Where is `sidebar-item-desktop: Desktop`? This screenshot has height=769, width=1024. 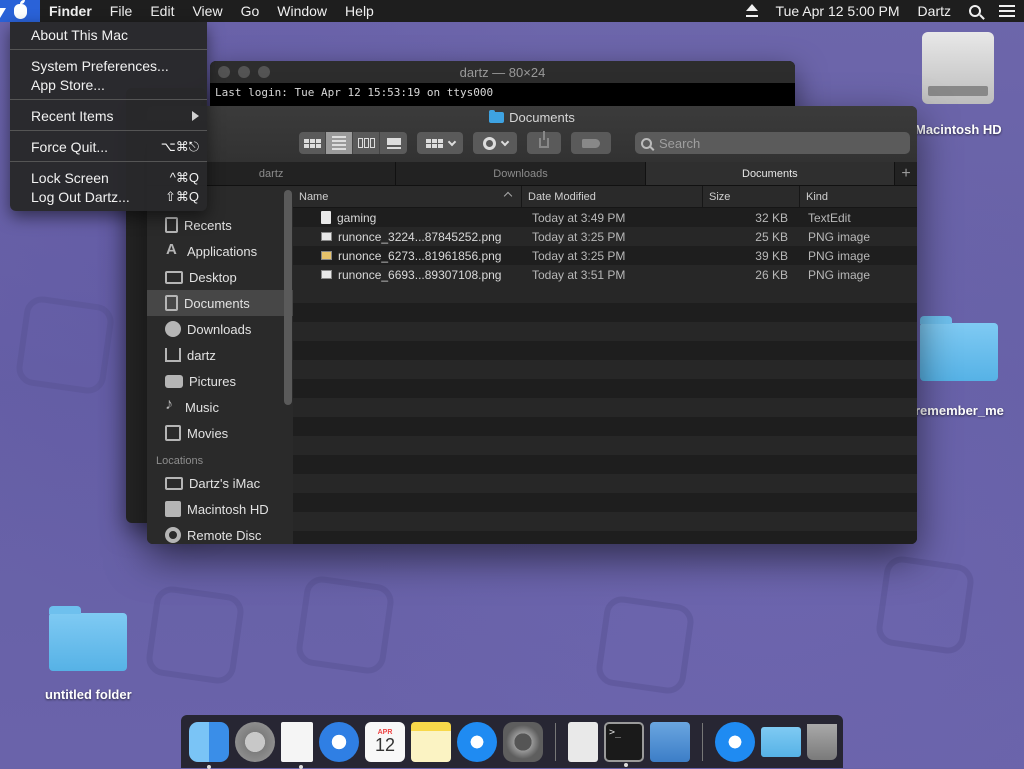
sidebar-item-desktop: Desktop is located at coordinates (220, 277).